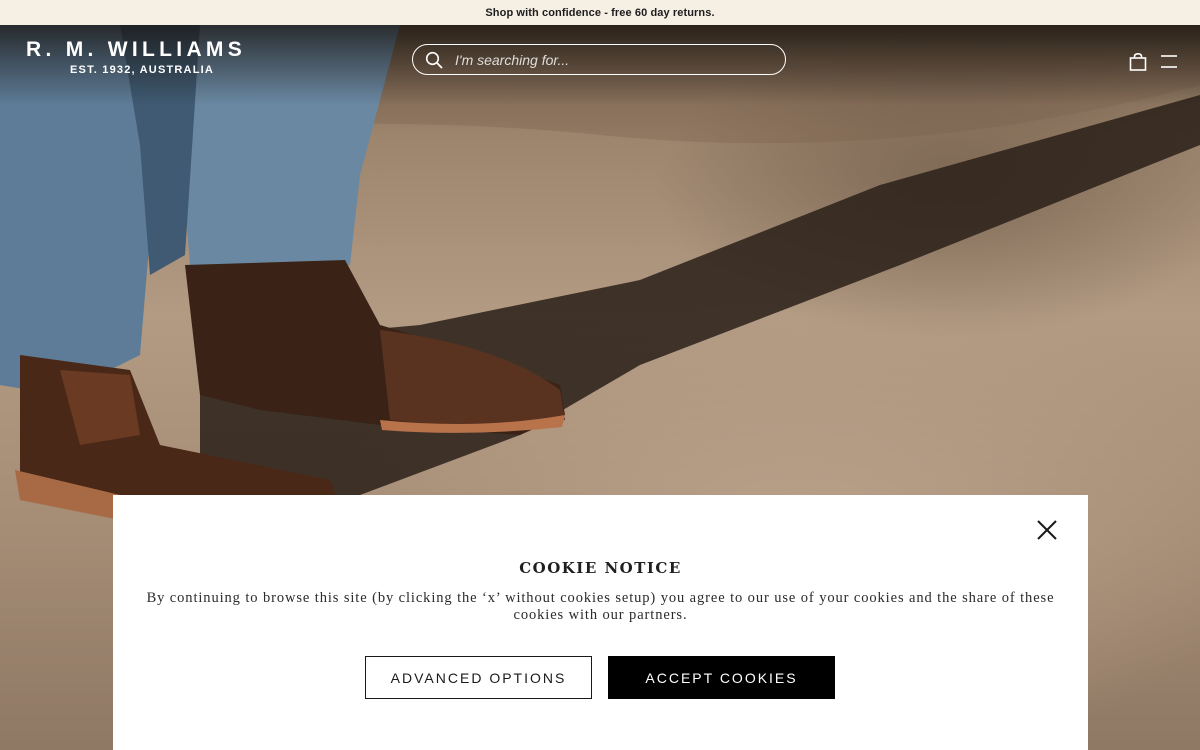 Image resolution: width=1200 pixels, height=750 pixels. I want to click on cookie-title: COOKIE NOTICE, so click(600, 568).